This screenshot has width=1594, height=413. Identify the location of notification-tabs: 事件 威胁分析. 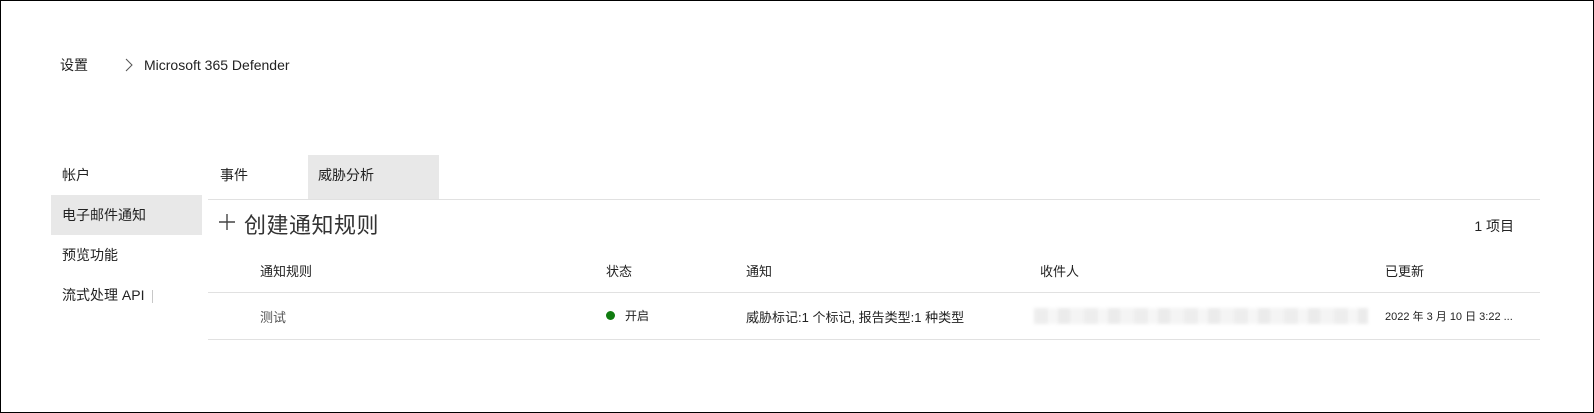
(874, 177).